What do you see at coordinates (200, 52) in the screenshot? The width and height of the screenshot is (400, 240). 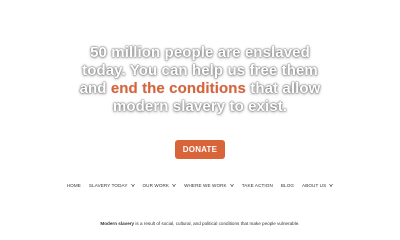 I see `hero-line-1: 50 million people are enslaved` at bounding box center [200, 52].